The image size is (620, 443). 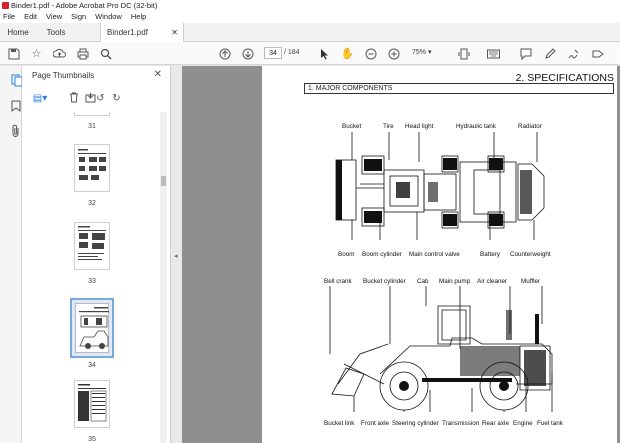 What do you see at coordinates (531, 281) in the screenshot?
I see `label-muffler: Muffler` at bounding box center [531, 281].